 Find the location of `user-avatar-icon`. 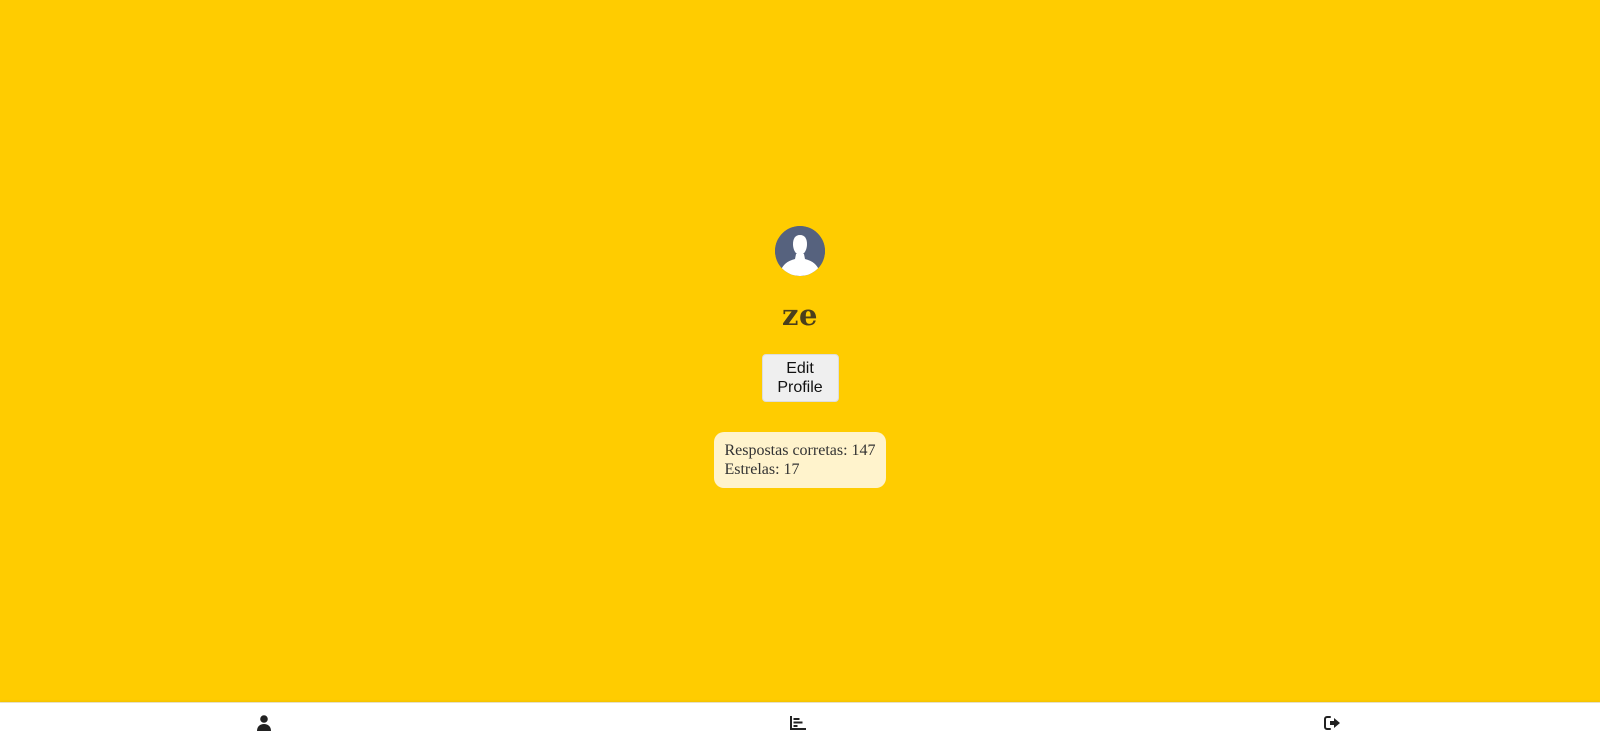

user-avatar-icon is located at coordinates (800, 251).